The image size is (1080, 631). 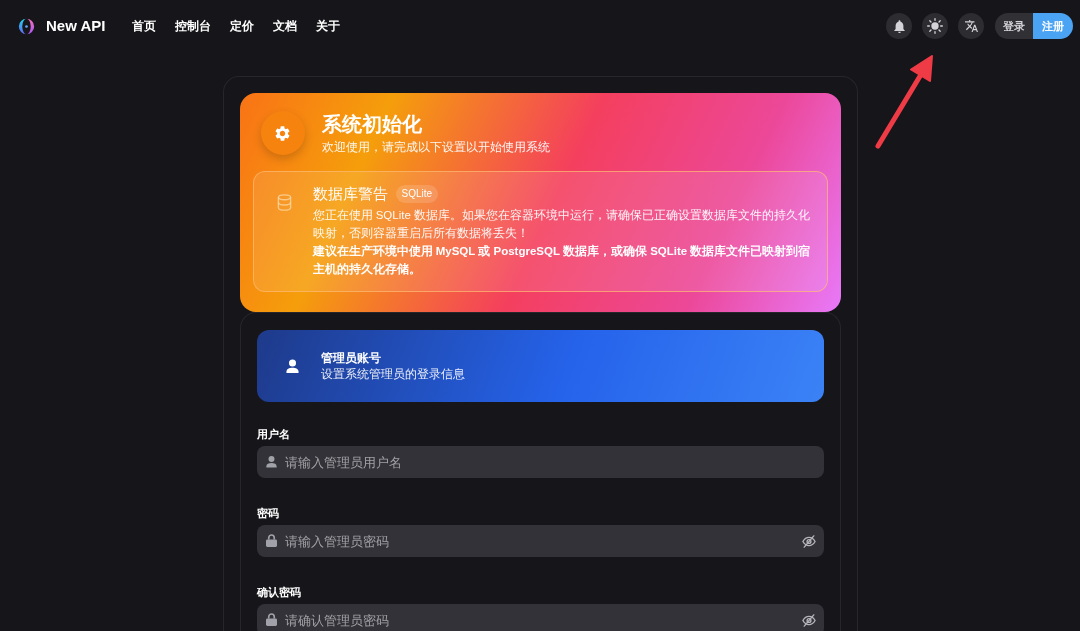 I want to click on password-field: 请确认管理员密码, so click(x=540, y=617).